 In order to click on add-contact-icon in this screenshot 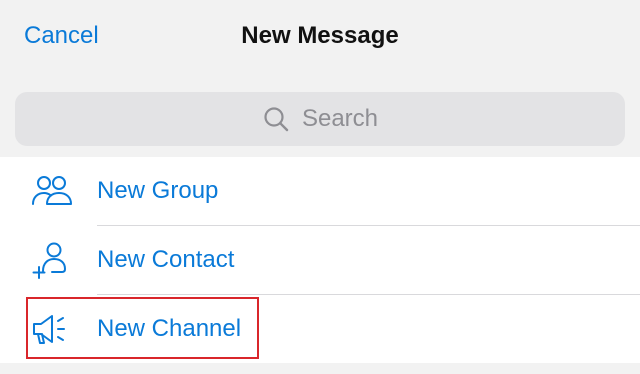, I will do `click(52, 260)`.